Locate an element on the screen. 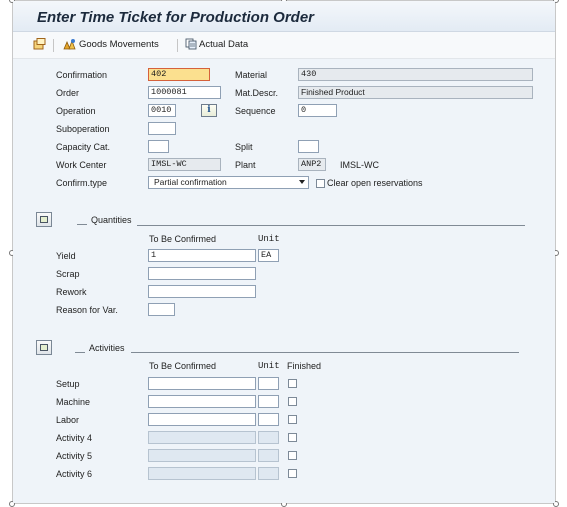  quantities-toggle-icon is located at coordinates (44, 219).